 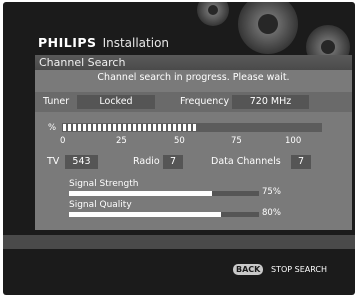 I want to click on signal-strength-label: Signal Strength, so click(x=104, y=184).